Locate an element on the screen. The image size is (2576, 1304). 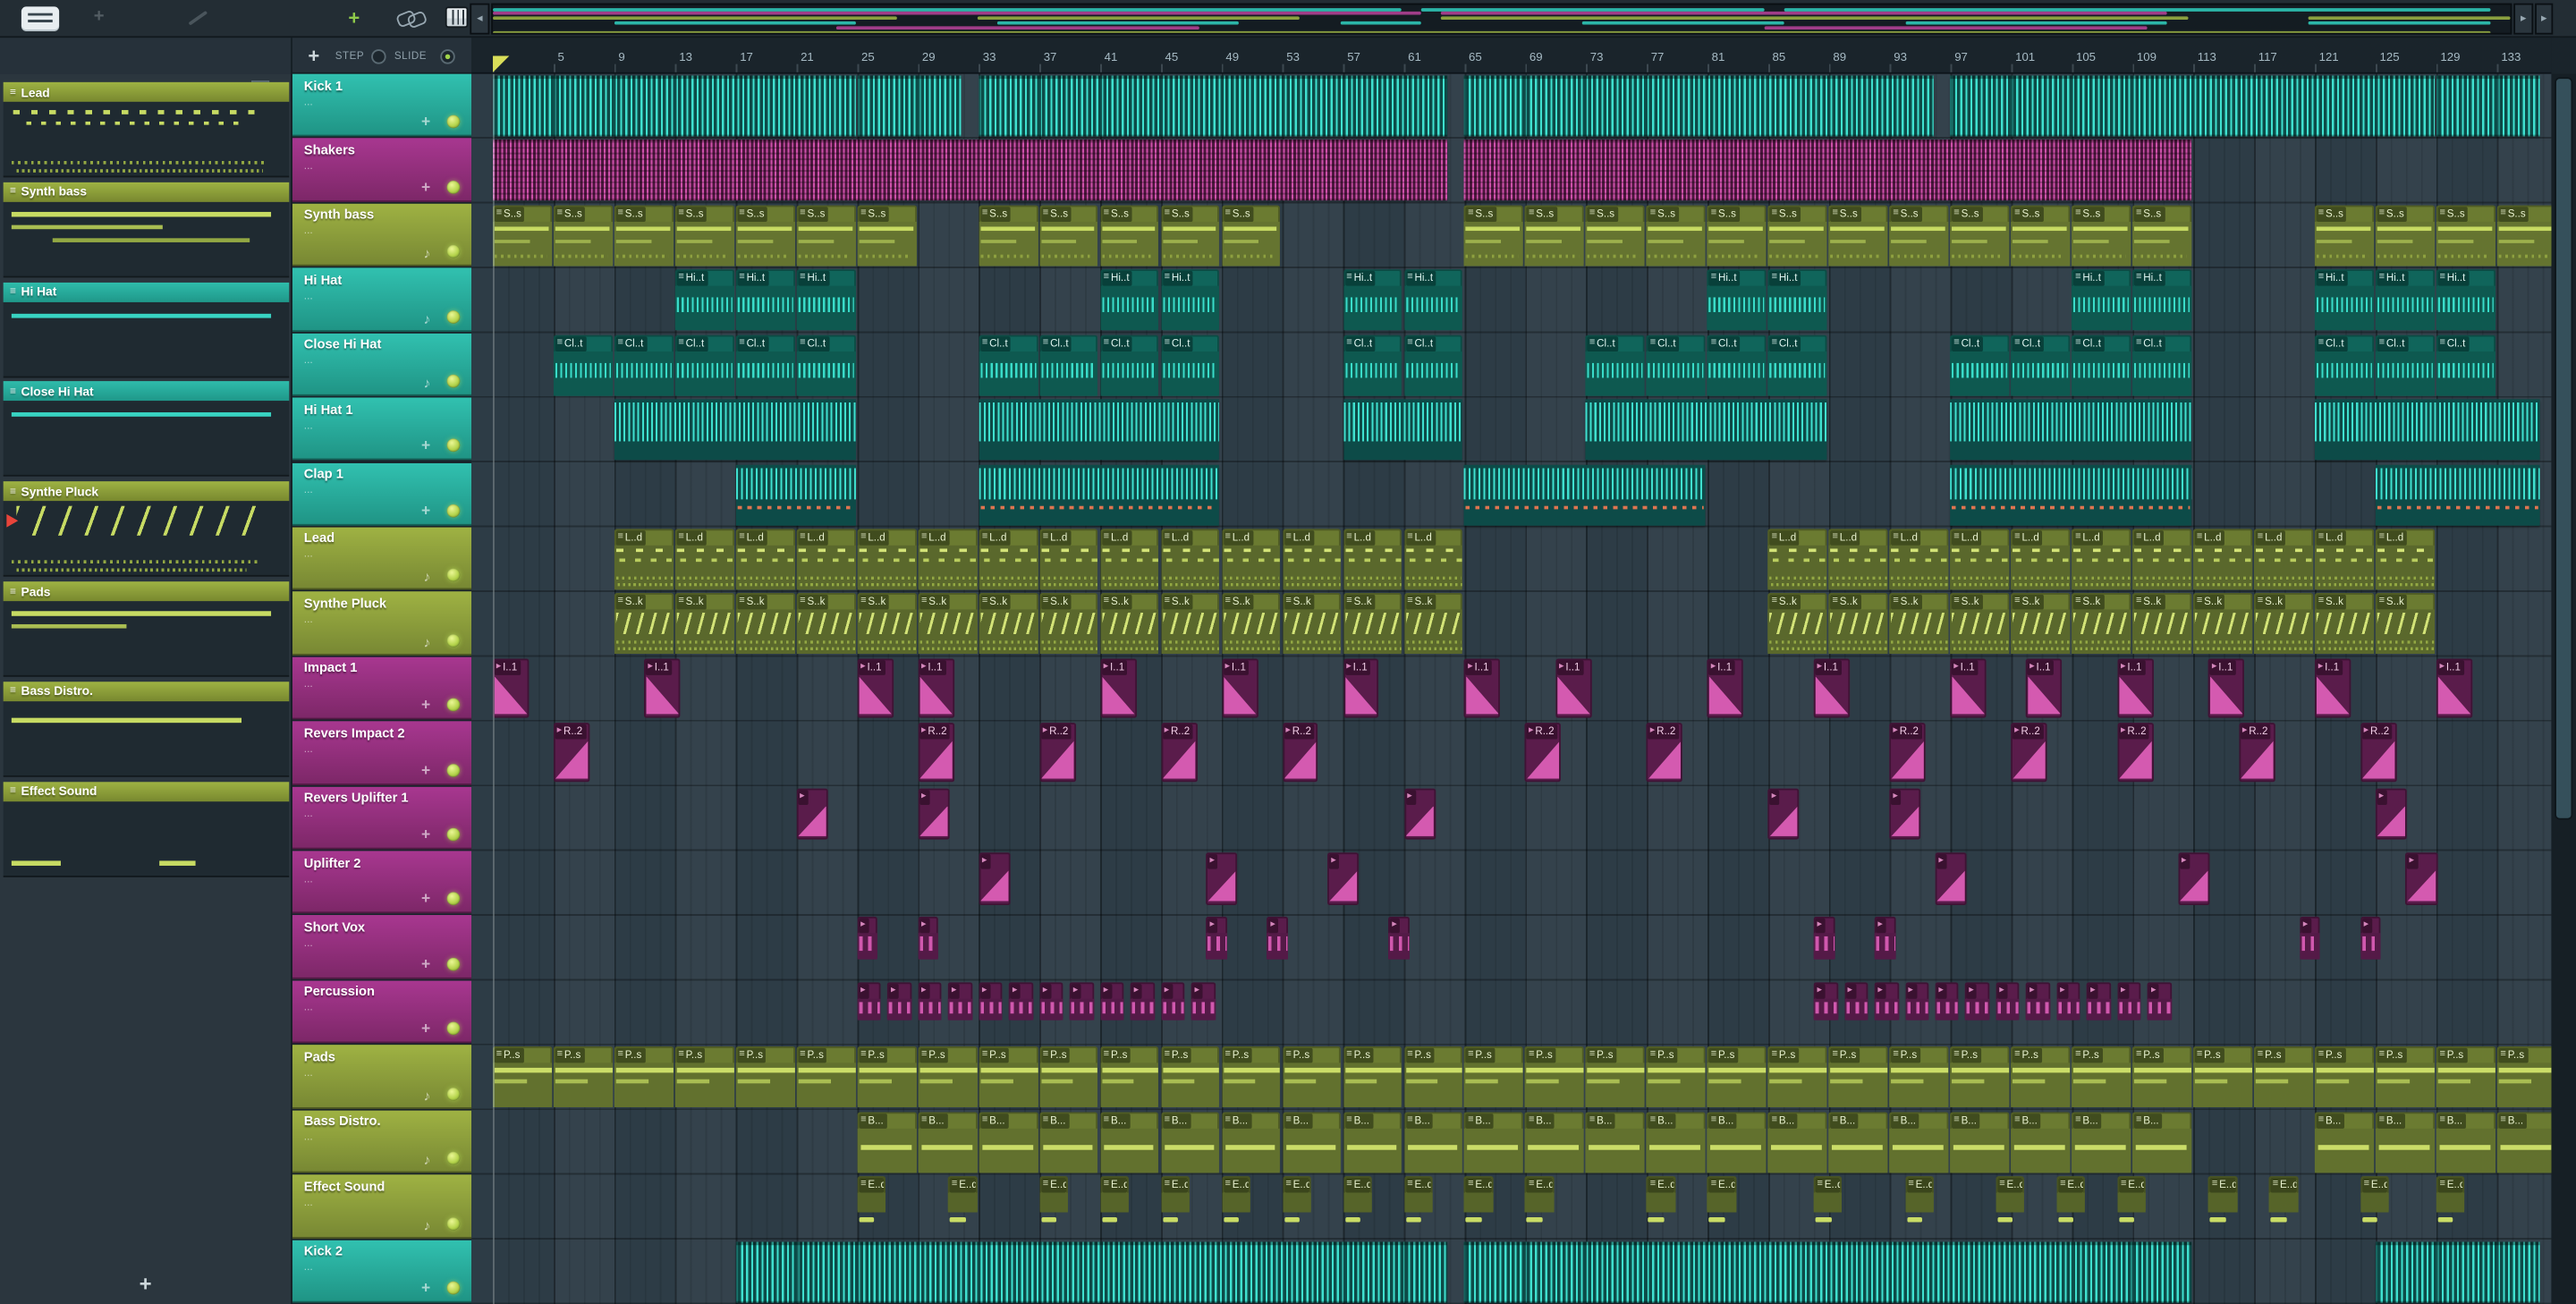
track-header-clap-1: Clap 1... + is located at coordinates (382, 494).